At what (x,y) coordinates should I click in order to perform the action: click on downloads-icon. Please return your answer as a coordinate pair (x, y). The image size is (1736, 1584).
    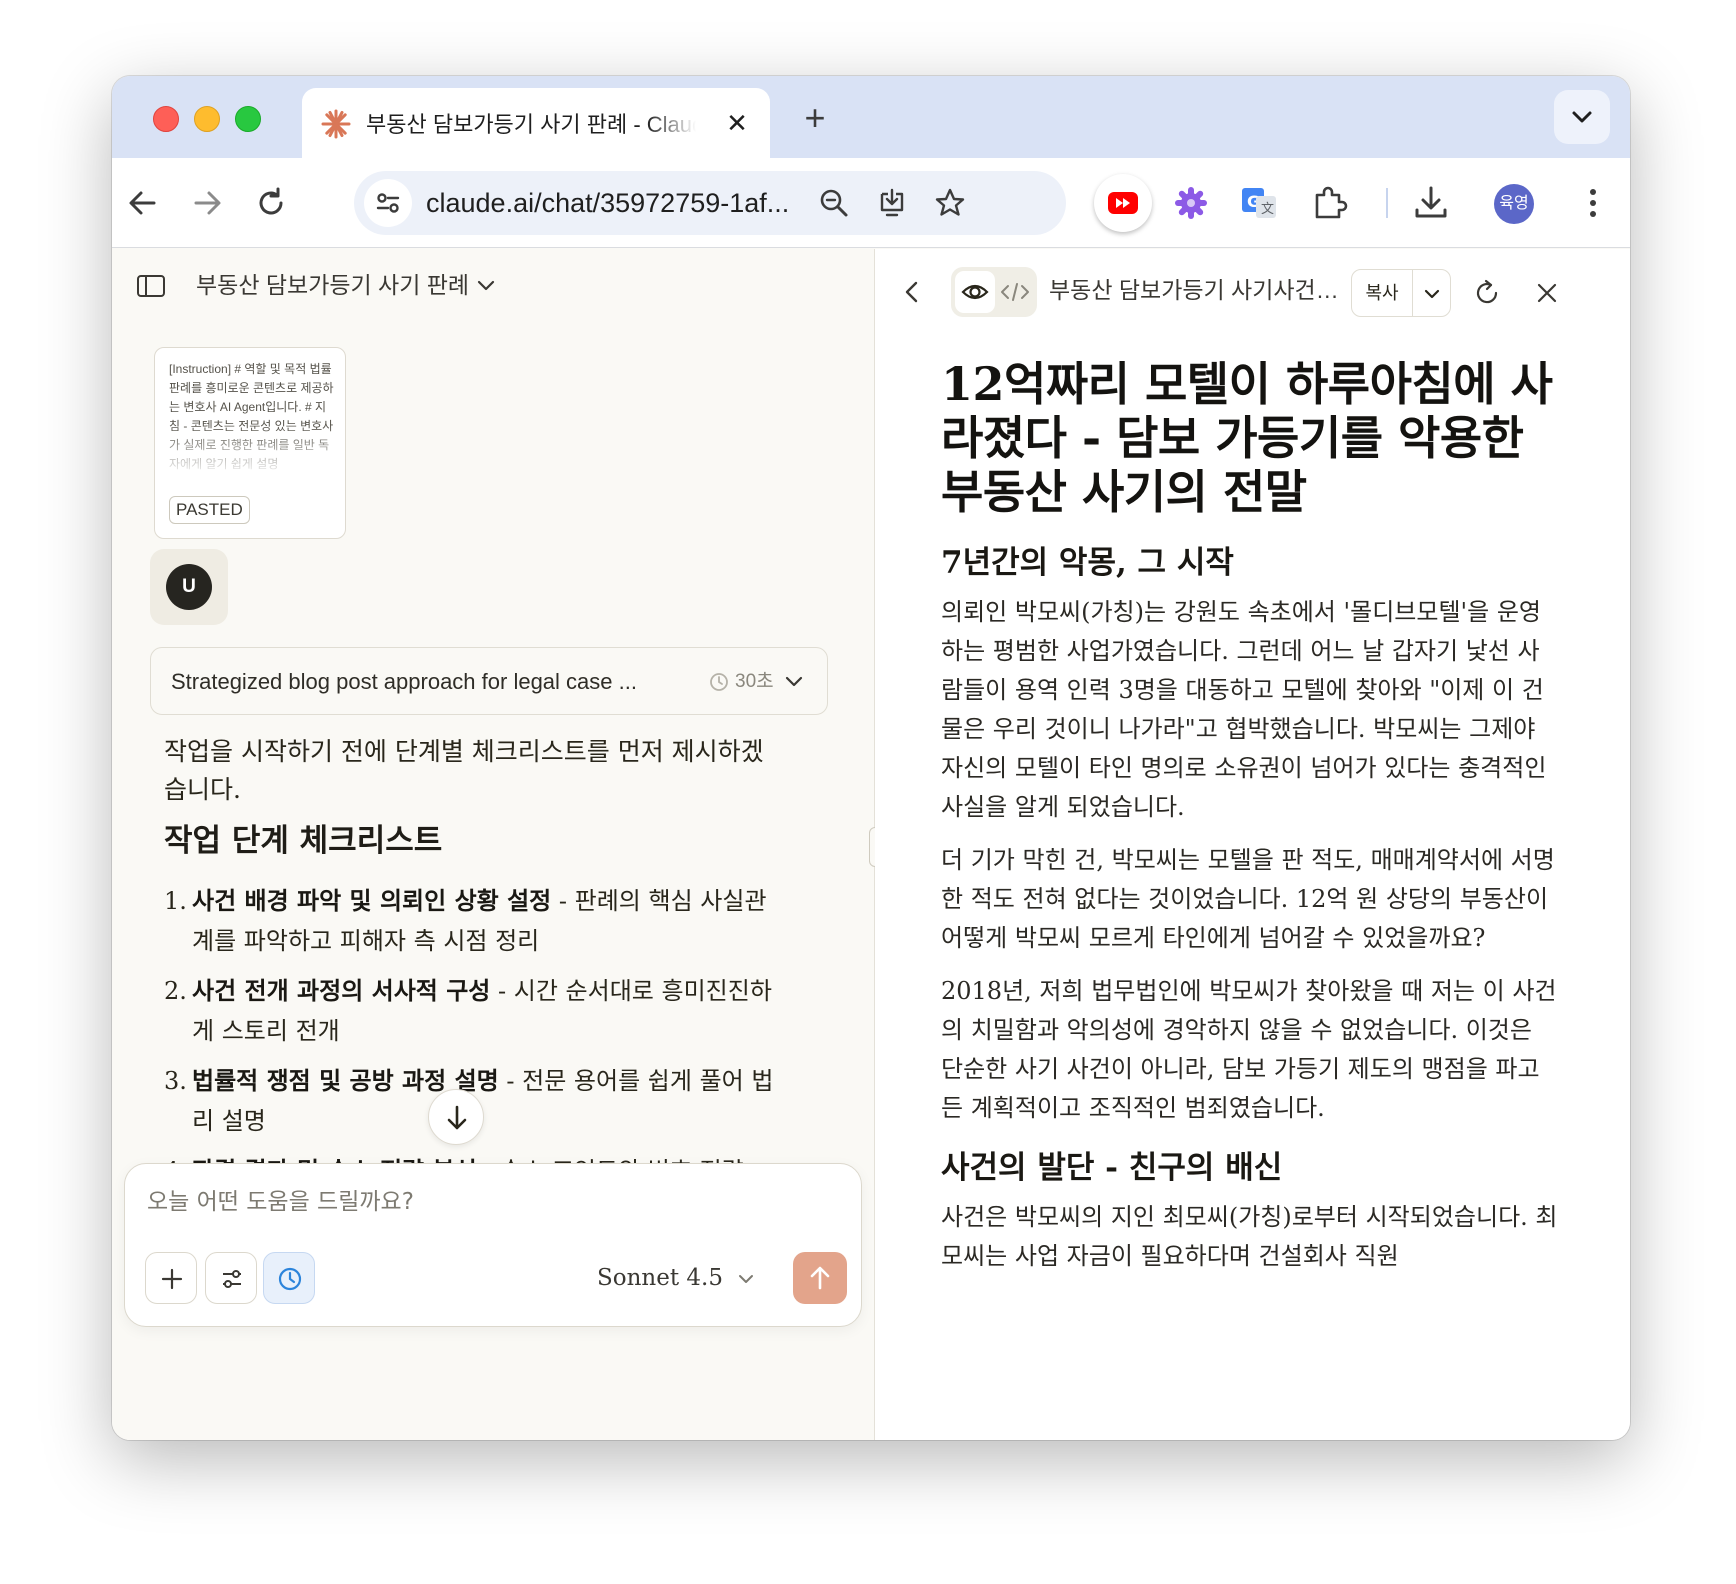
    Looking at the image, I should click on (1431, 203).